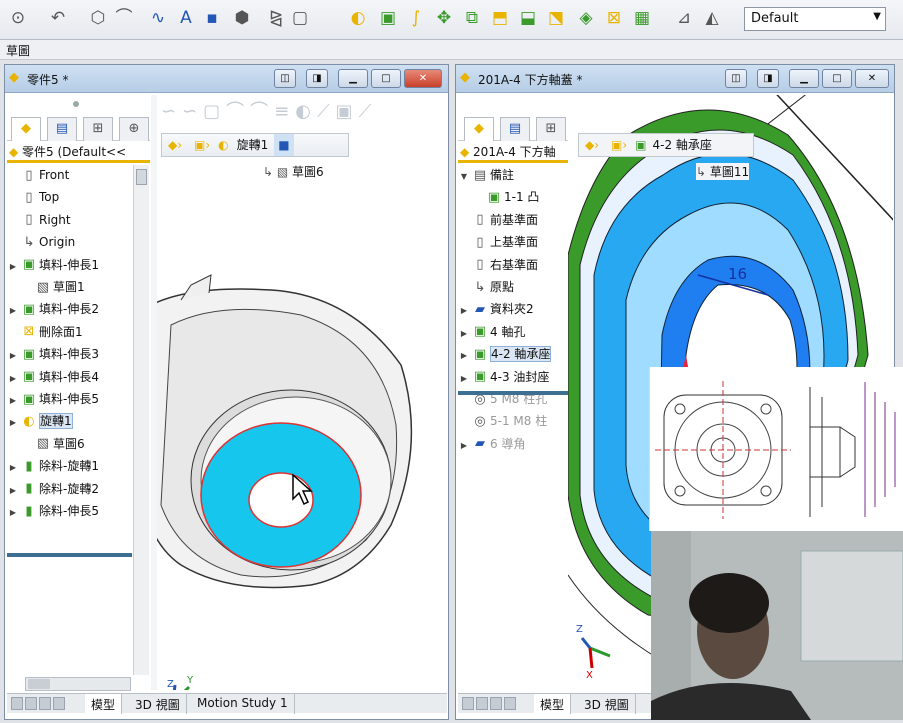  Describe the element at coordinates (513, 445) in the screenshot. I see `tree-item: ▶ ▰ 6 導角` at that location.